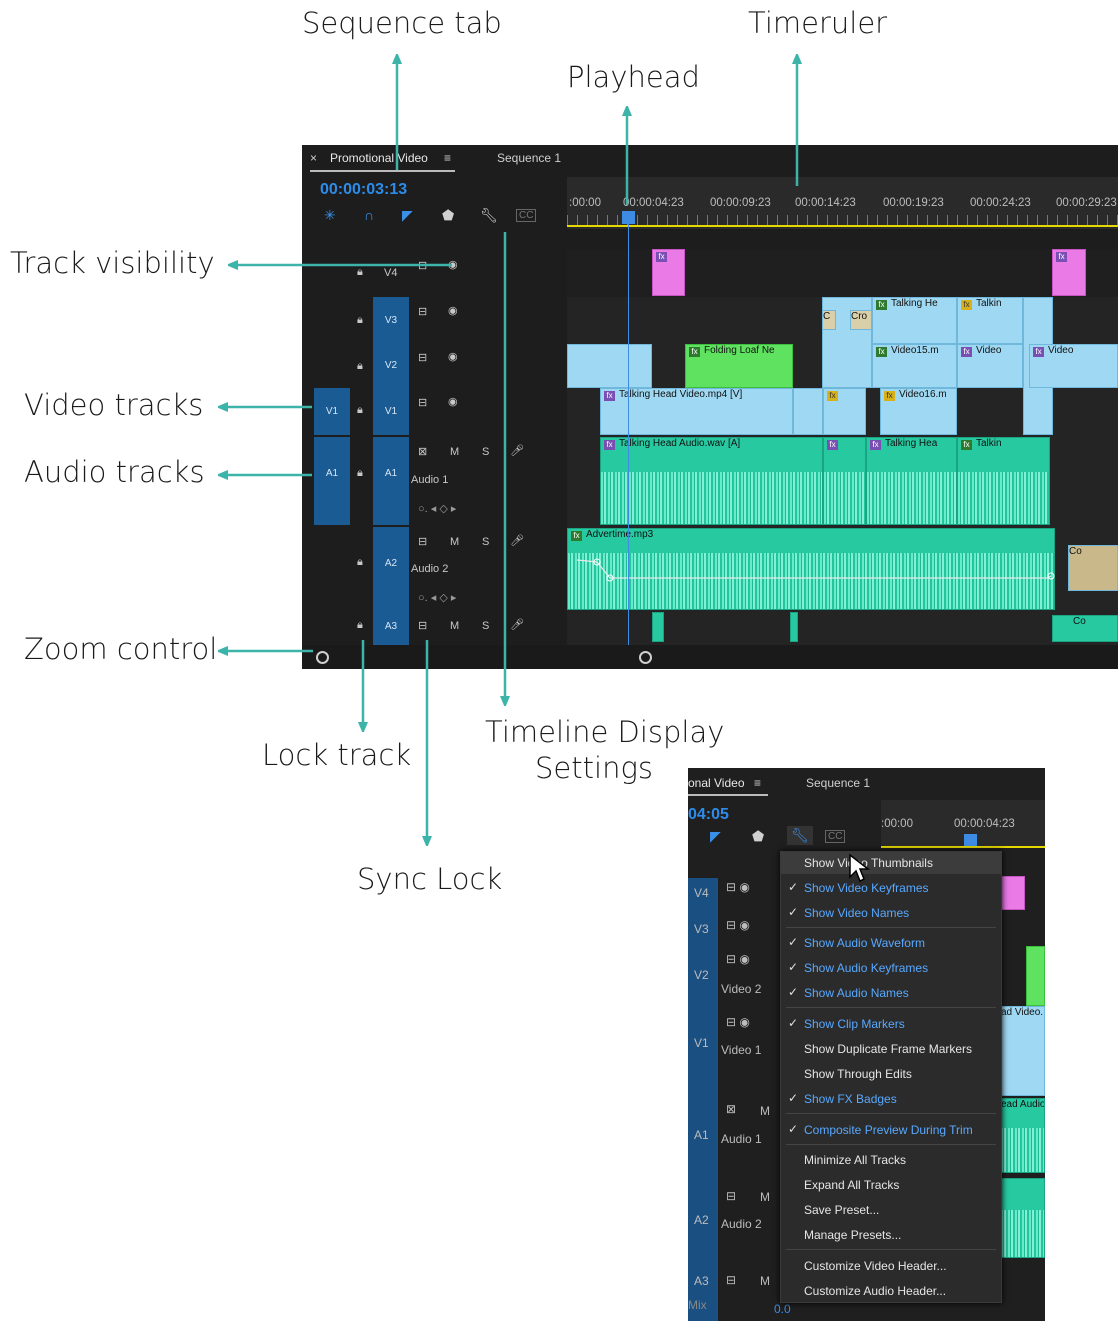 This screenshot has width=1118, height=1321. Describe the element at coordinates (842, 629) in the screenshot. I see `track-lane-a3` at that location.